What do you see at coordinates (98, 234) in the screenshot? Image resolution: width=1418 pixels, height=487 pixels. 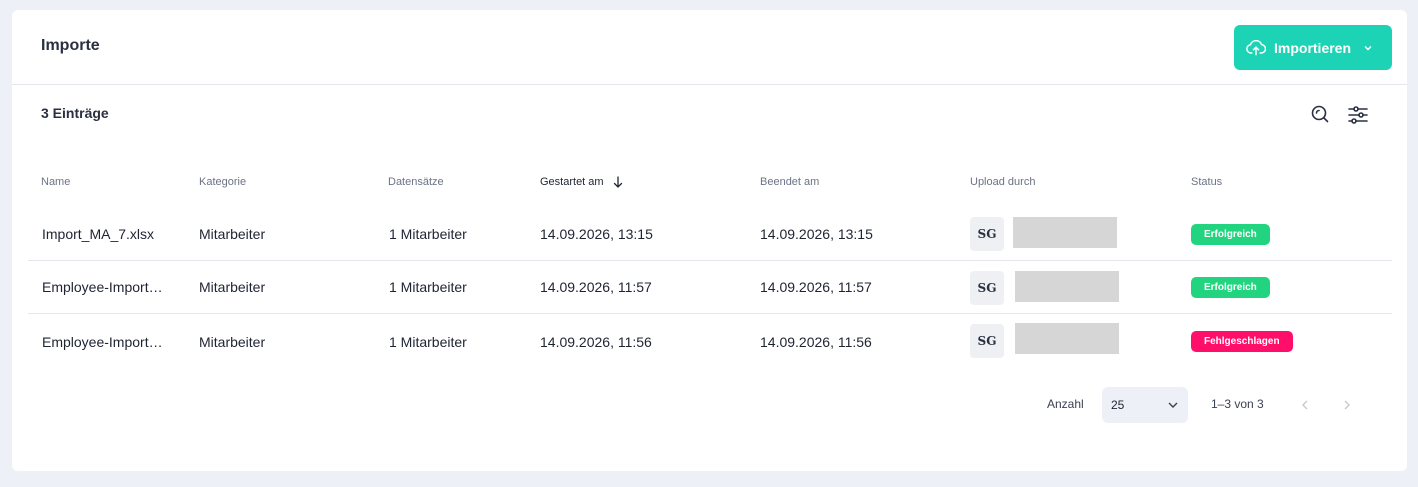 I see `cell-name: Import_MA_7.xlsx` at bounding box center [98, 234].